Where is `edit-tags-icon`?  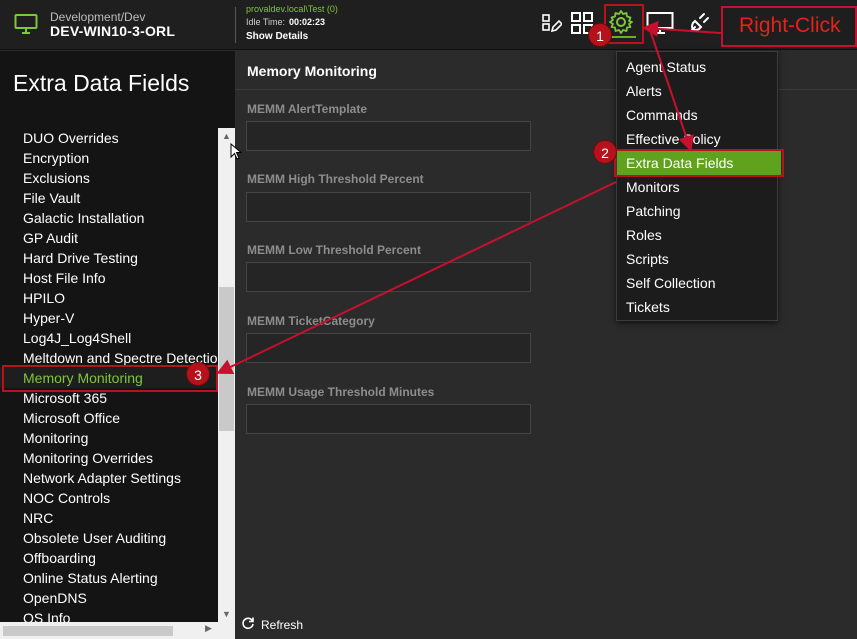 edit-tags-icon is located at coordinates (551, 23).